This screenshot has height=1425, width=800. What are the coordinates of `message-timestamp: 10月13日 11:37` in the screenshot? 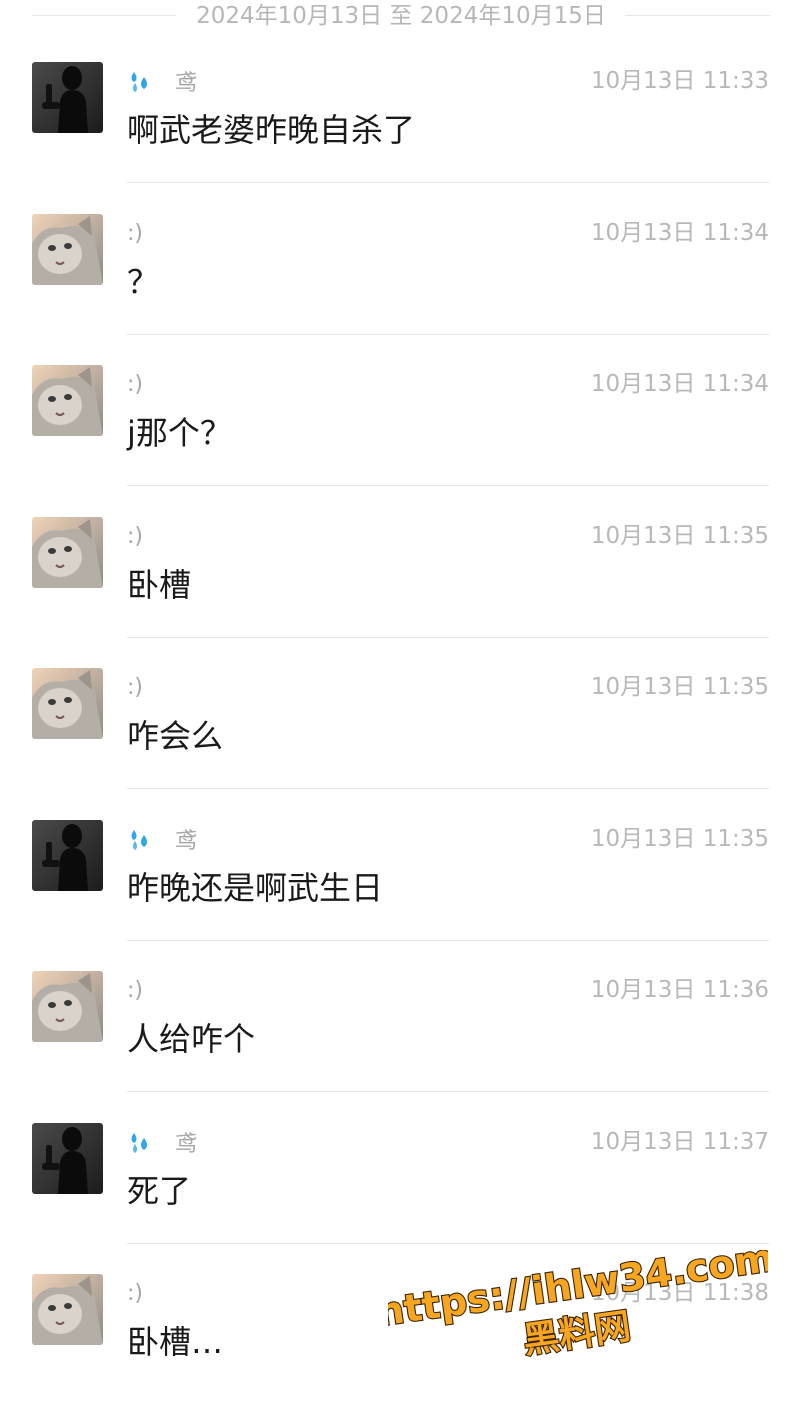 It's located at (679, 1142).